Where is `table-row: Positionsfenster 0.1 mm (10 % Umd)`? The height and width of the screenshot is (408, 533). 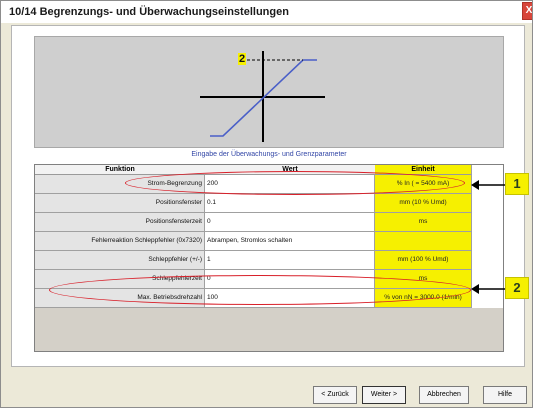
table-row: Positionsfenster 0.1 mm (10 % Umd) is located at coordinates (269, 203).